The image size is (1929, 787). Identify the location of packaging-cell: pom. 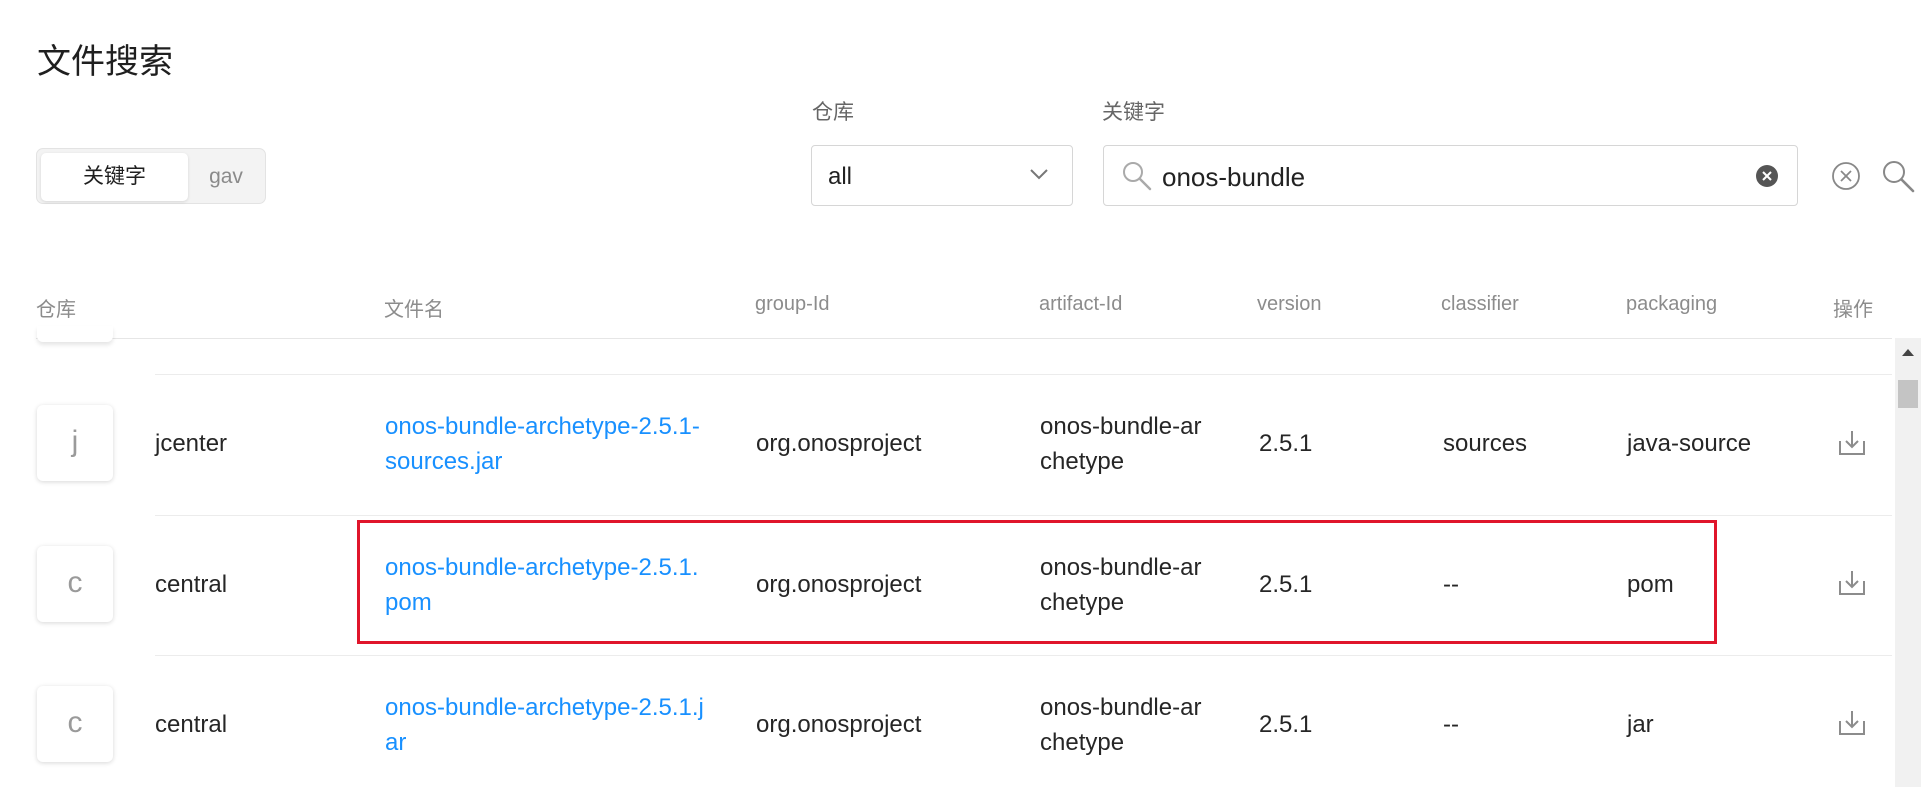
(1650, 584).